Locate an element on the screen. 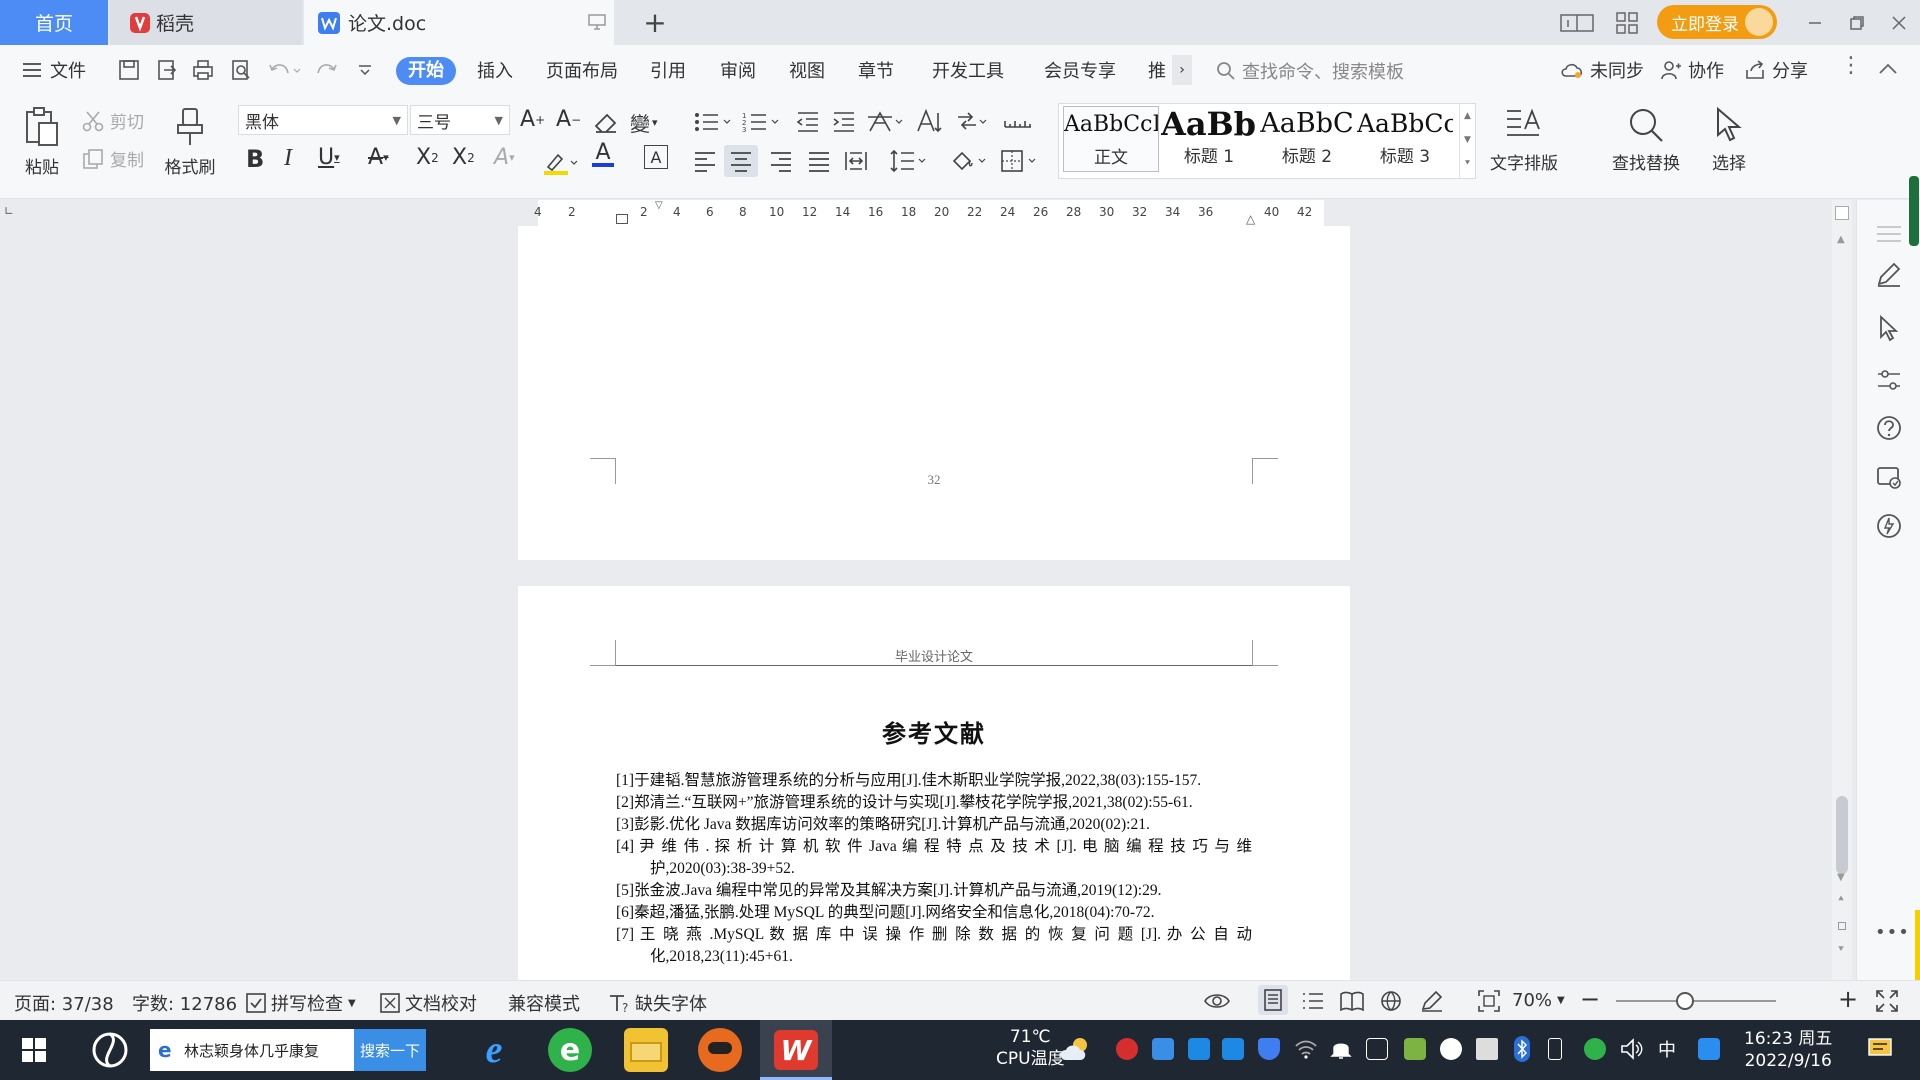  next-page-icon: ⯆ is located at coordinates (1841, 949).